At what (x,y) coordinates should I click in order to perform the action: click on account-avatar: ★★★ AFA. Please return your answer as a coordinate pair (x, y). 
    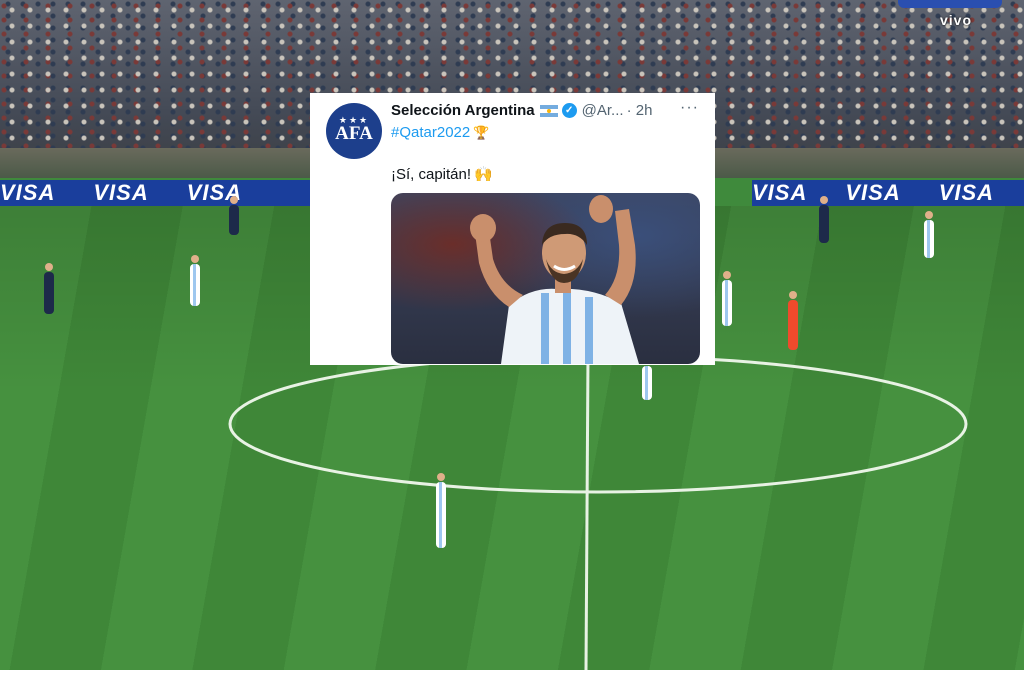
    Looking at the image, I should click on (354, 131).